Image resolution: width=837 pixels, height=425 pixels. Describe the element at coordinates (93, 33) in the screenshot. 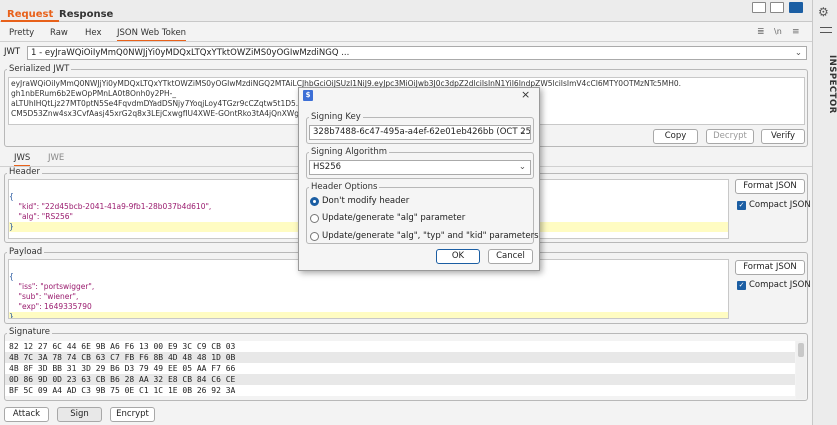

I see `subtab-hex: Hex` at that location.